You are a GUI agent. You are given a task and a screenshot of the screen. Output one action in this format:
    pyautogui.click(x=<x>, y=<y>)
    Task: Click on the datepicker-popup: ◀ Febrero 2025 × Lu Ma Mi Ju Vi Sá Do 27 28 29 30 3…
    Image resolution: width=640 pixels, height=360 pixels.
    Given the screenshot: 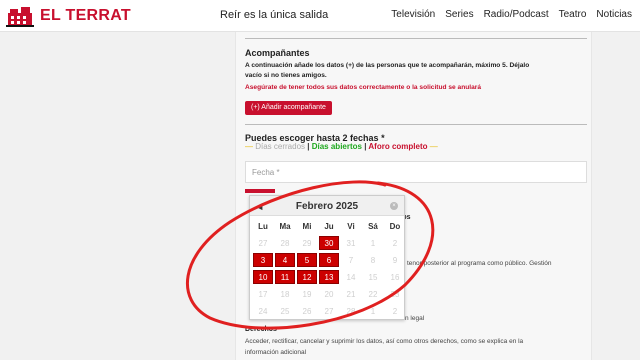 What is the action you would take?
    pyautogui.click(x=327, y=257)
    